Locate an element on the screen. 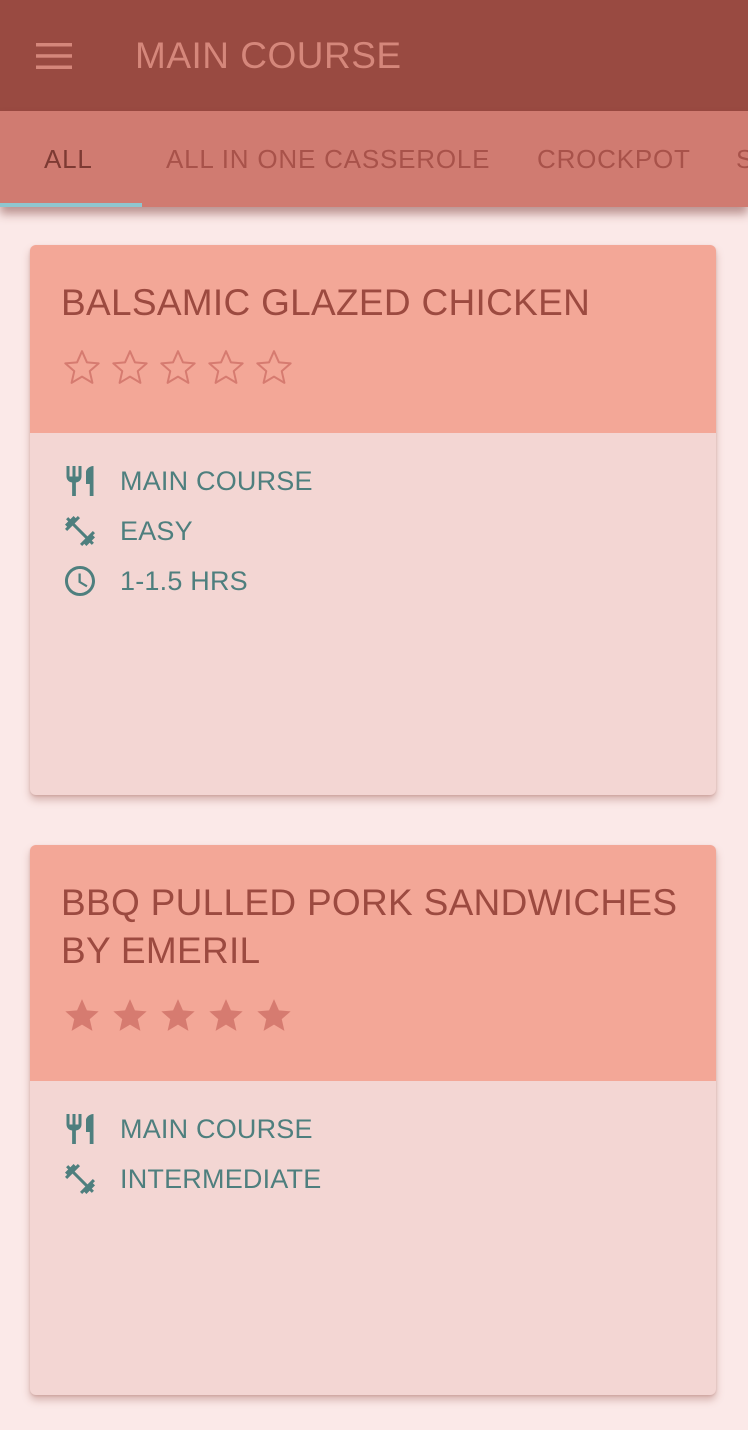 Image resolution: width=748 pixels, height=1430 pixels. page-title: MAIN COURSE is located at coordinates (268, 55).